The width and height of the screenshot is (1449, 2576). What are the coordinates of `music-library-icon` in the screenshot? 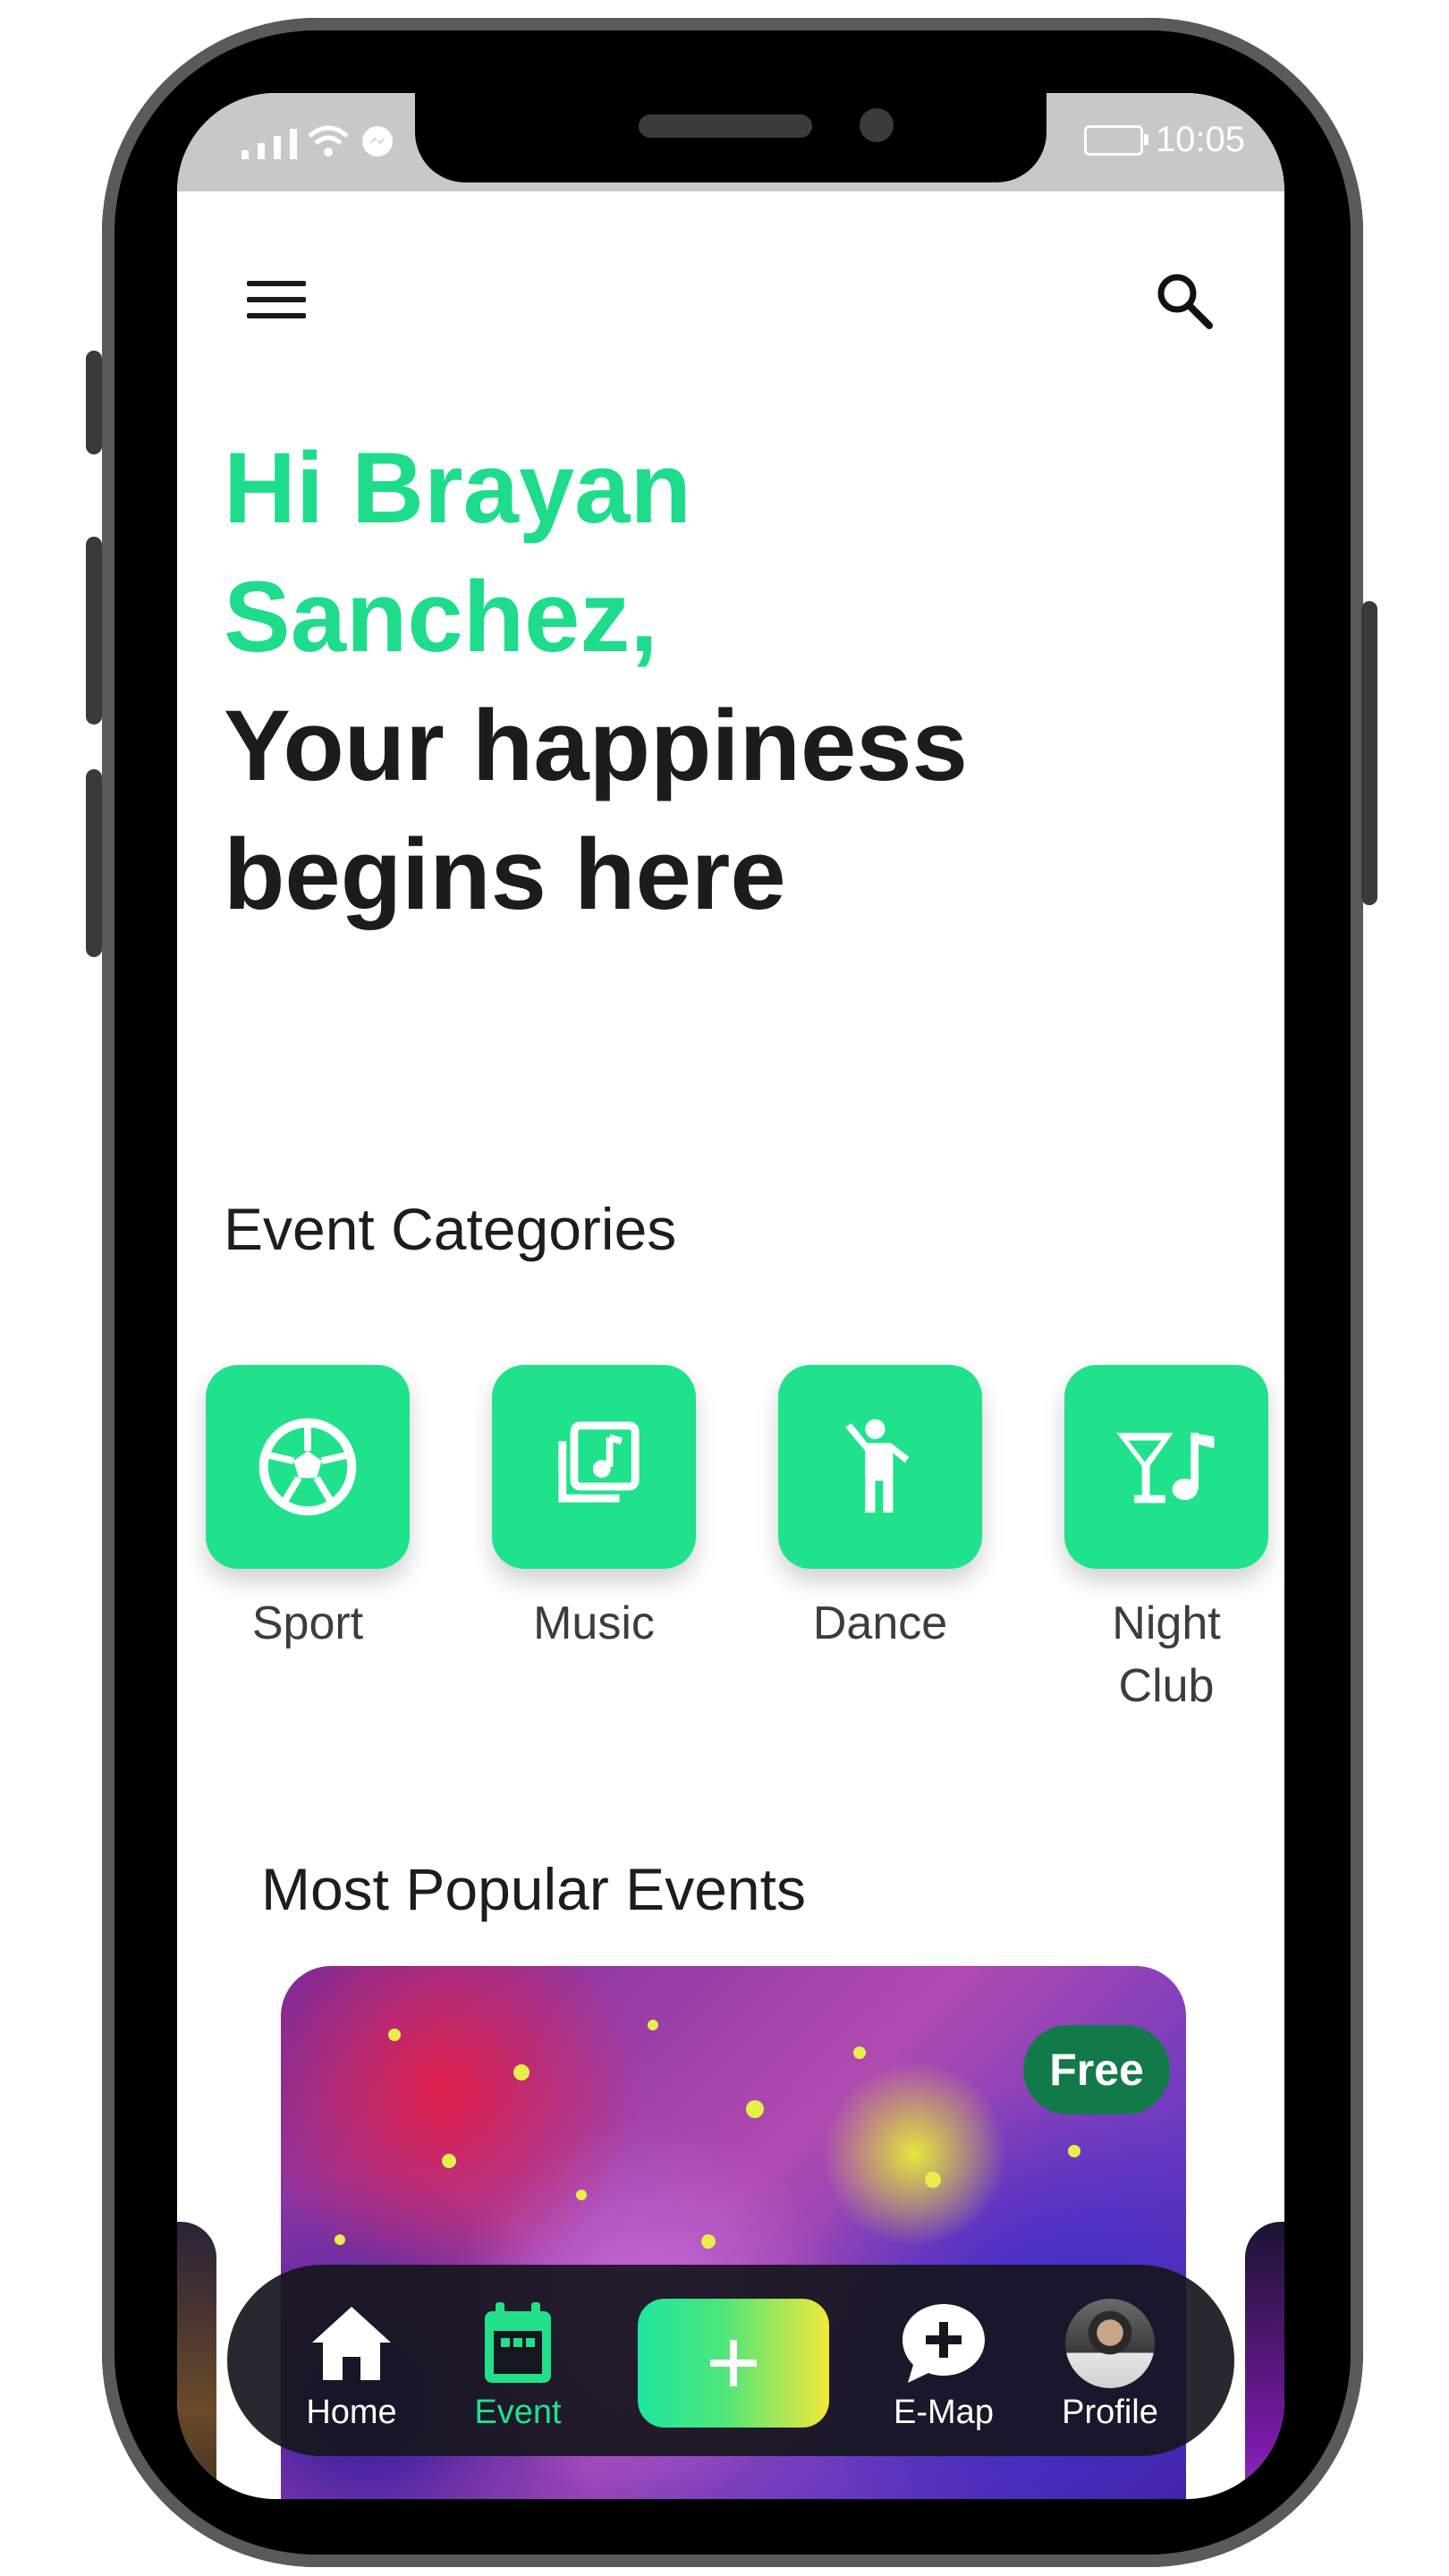 It's located at (599, 1462).